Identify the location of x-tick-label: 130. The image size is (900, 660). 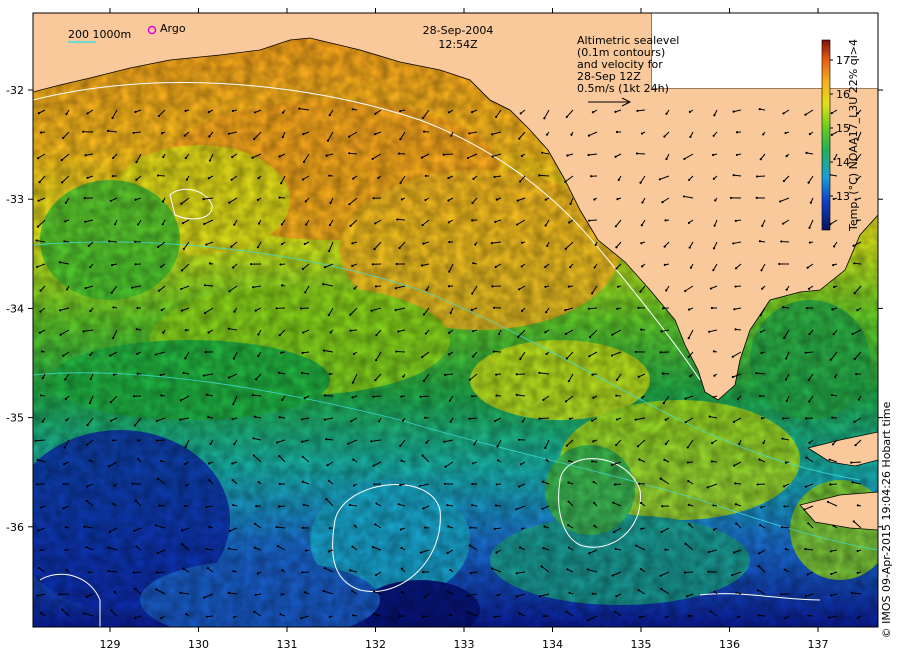
(198, 644).